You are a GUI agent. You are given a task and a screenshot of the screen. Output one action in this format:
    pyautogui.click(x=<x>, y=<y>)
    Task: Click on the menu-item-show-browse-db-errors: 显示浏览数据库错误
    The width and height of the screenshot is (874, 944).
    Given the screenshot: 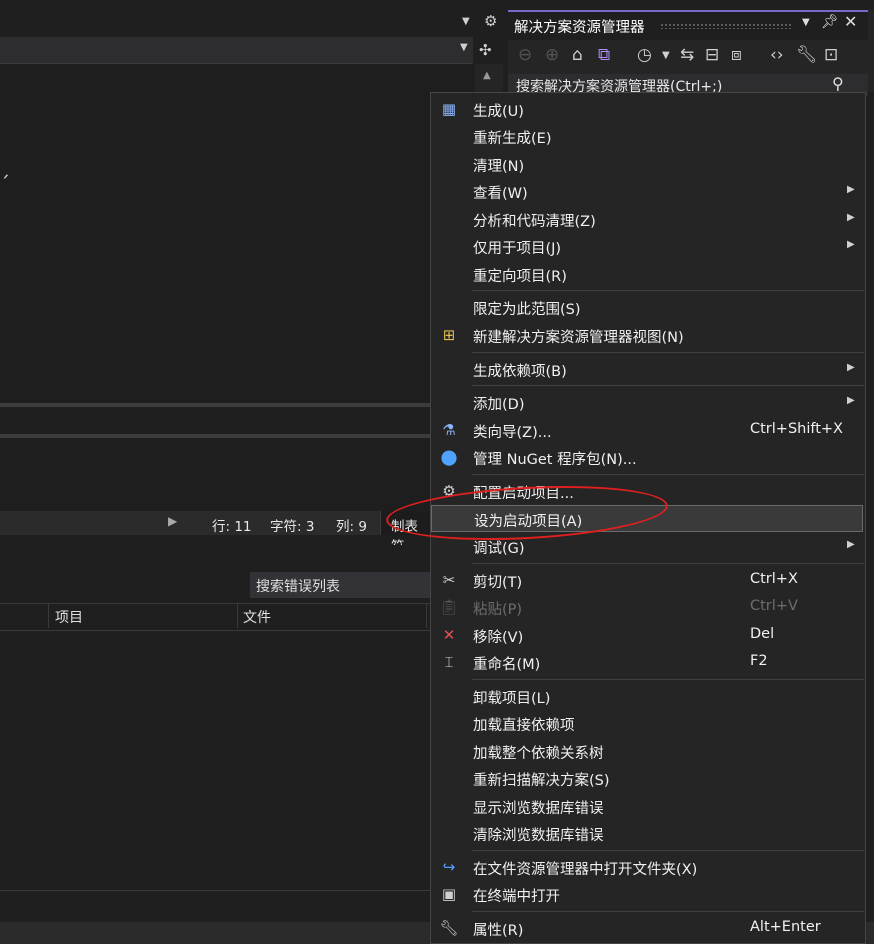 What is the action you would take?
    pyautogui.click(x=647, y=806)
    